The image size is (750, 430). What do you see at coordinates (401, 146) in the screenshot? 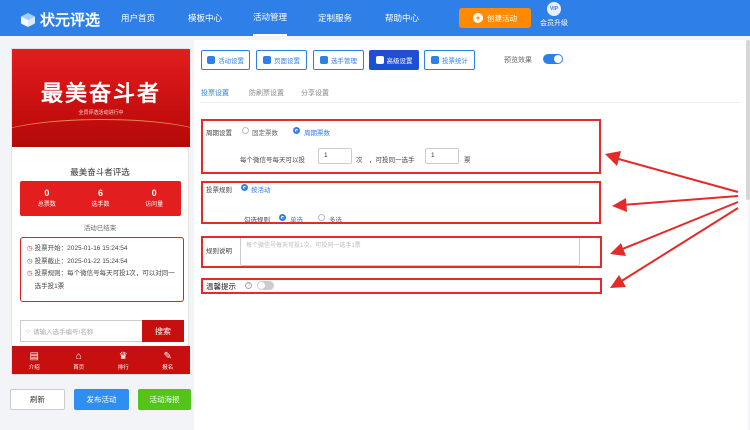
I see `highlight-box-period` at bounding box center [401, 146].